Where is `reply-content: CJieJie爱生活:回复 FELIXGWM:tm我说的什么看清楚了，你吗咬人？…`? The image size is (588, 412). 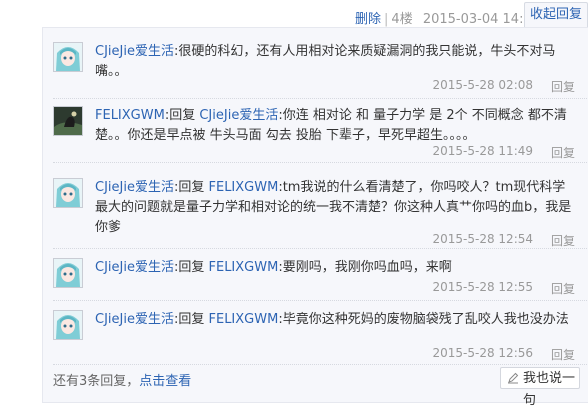
reply-content: CJieJie爱生活:回复 FELIXGWM:tm我说的什么看清楚了，你吗咬人？… is located at coordinates (334, 208).